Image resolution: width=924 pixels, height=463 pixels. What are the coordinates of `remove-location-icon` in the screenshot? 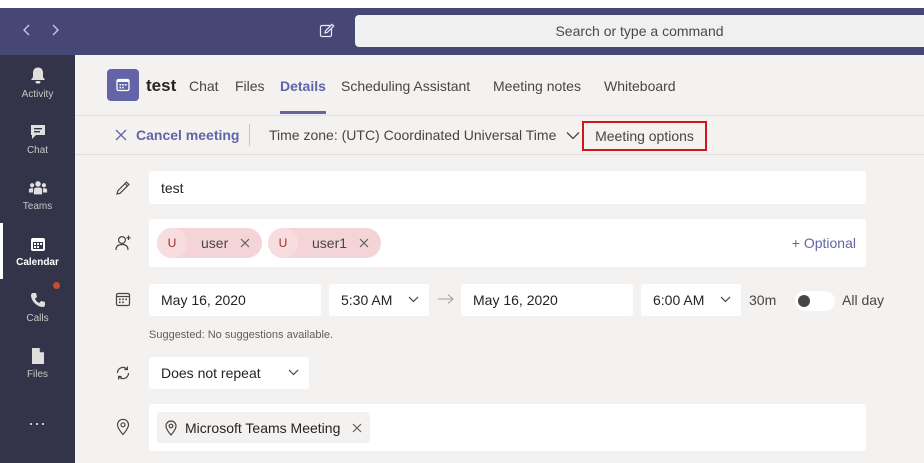 It's located at (357, 428).